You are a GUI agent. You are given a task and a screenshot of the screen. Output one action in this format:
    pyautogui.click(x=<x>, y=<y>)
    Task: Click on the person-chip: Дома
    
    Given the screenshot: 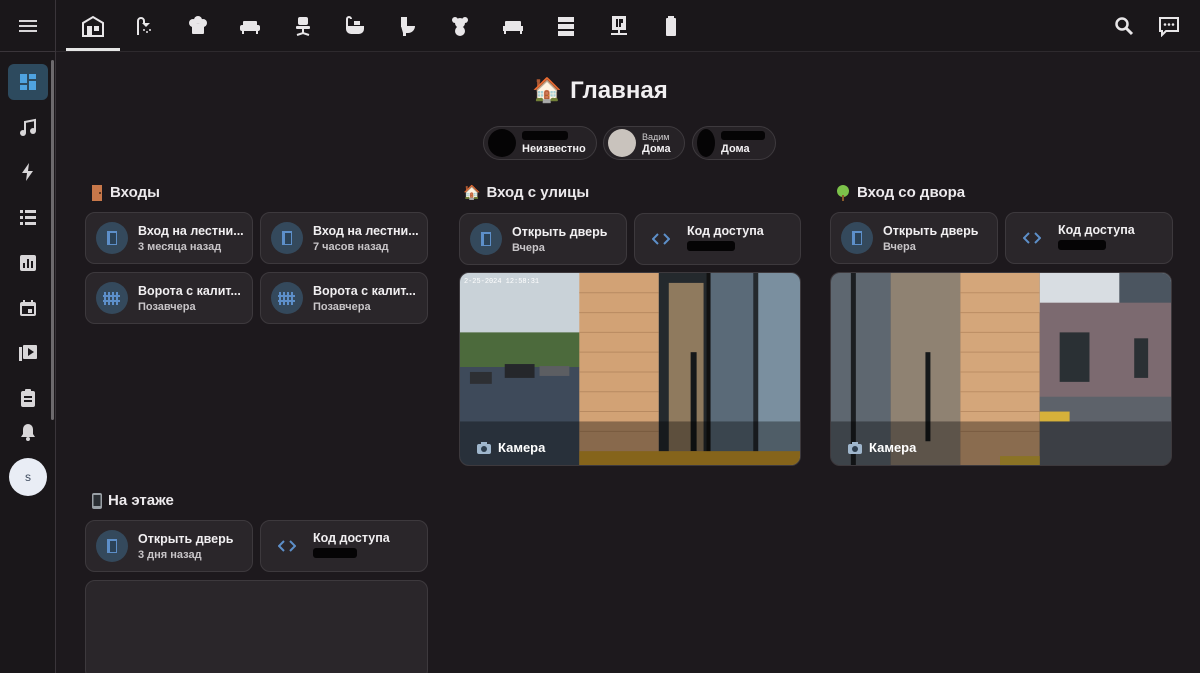 What is the action you would take?
    pyautogui.click(x=734, y=143)
    